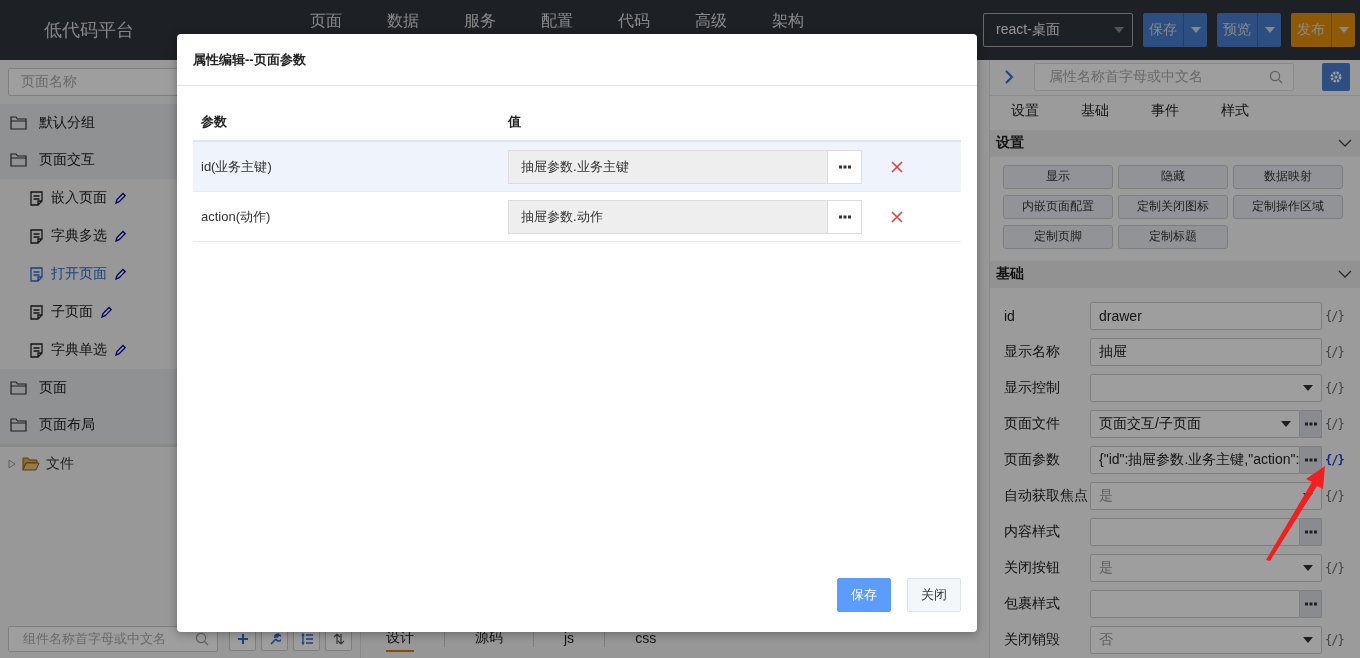  Describe the element at coordinates (1010, 316) in the screenshot. I see `field-label: id` at that location.